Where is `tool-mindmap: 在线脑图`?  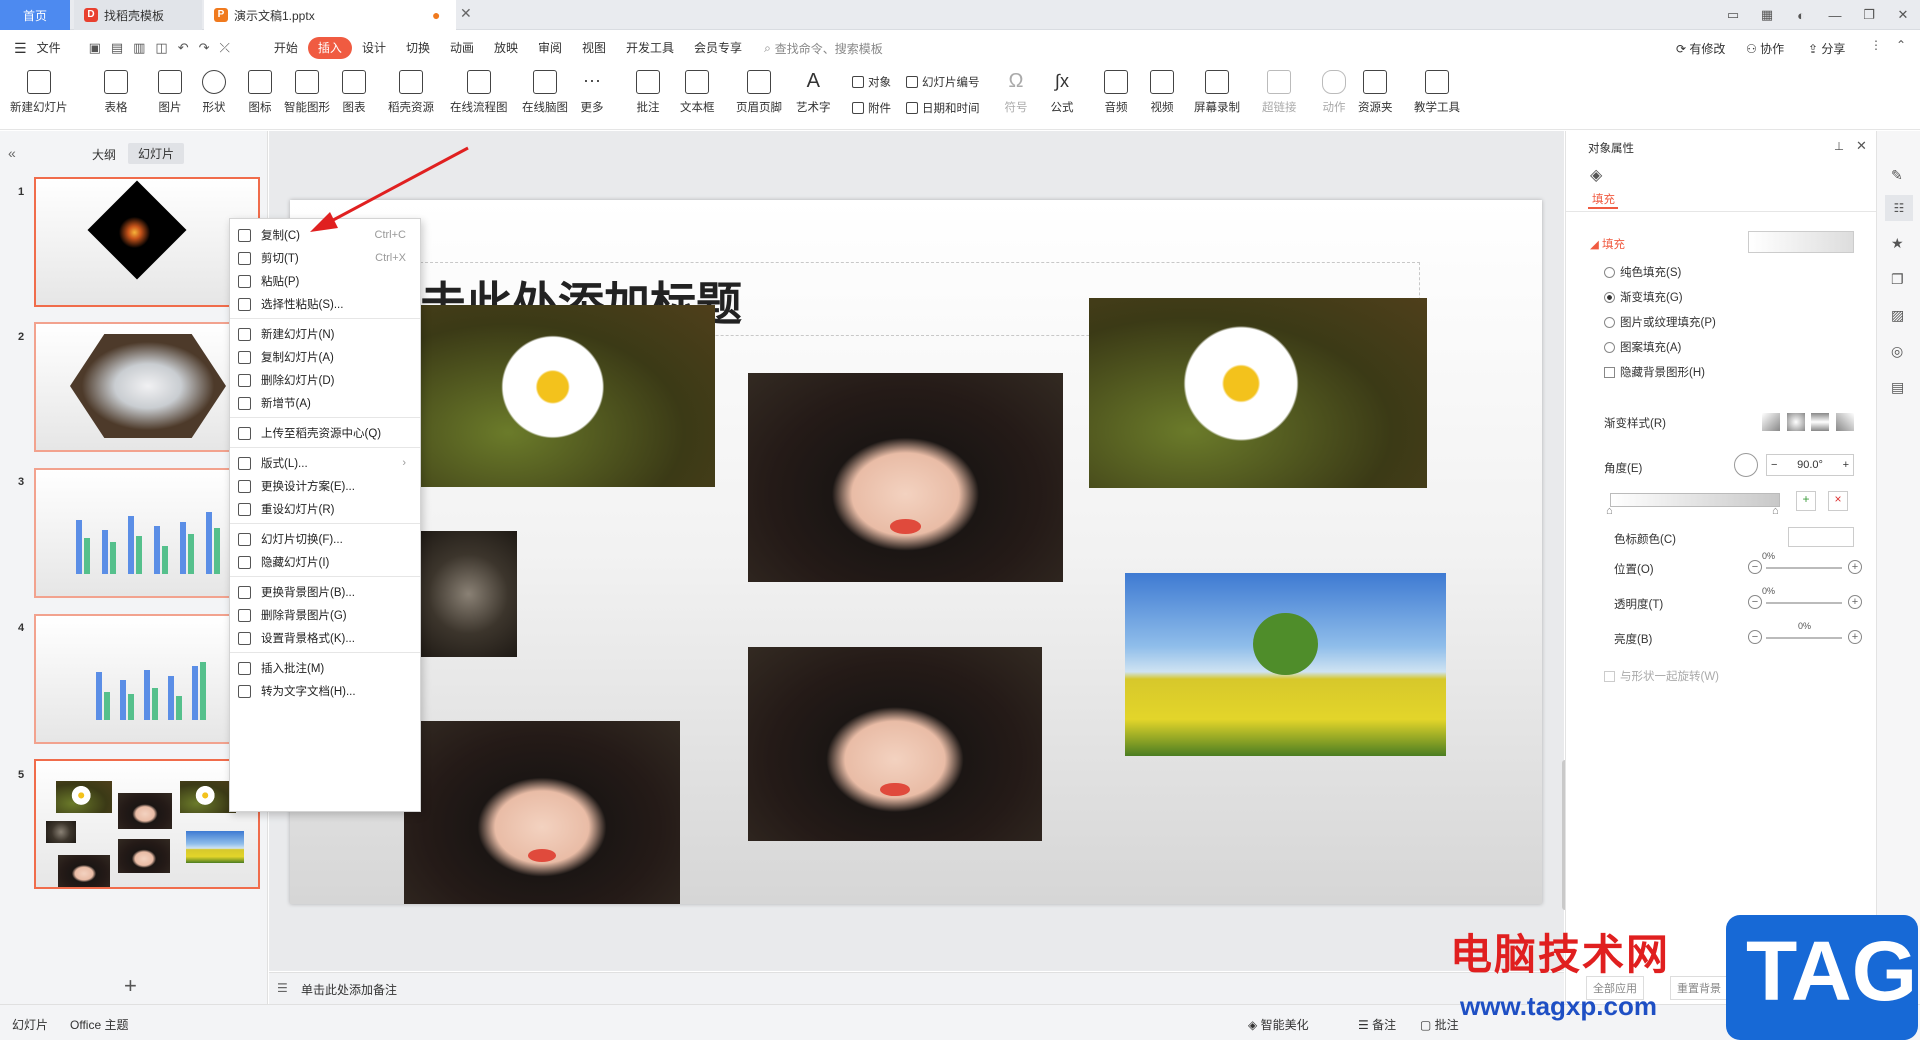
tool-mindmap: 在线脑图 is located at coordinates (545, 92).